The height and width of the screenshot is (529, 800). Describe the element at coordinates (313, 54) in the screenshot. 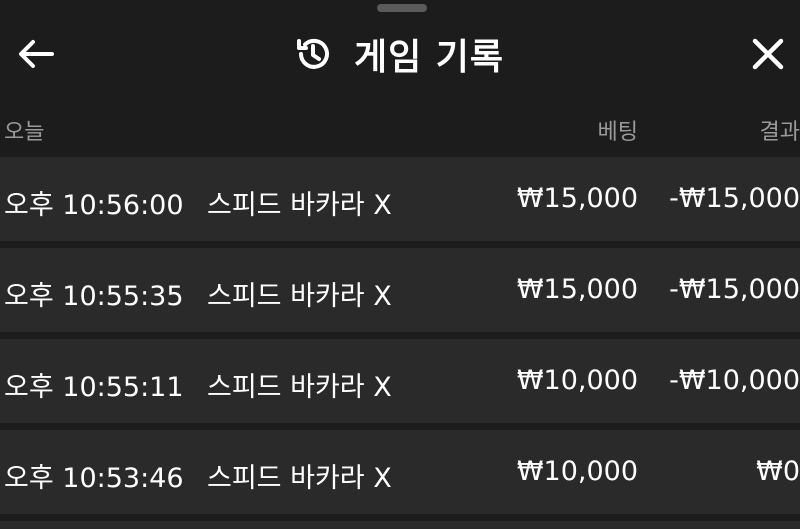

I see `history-clock-icon` at that location.